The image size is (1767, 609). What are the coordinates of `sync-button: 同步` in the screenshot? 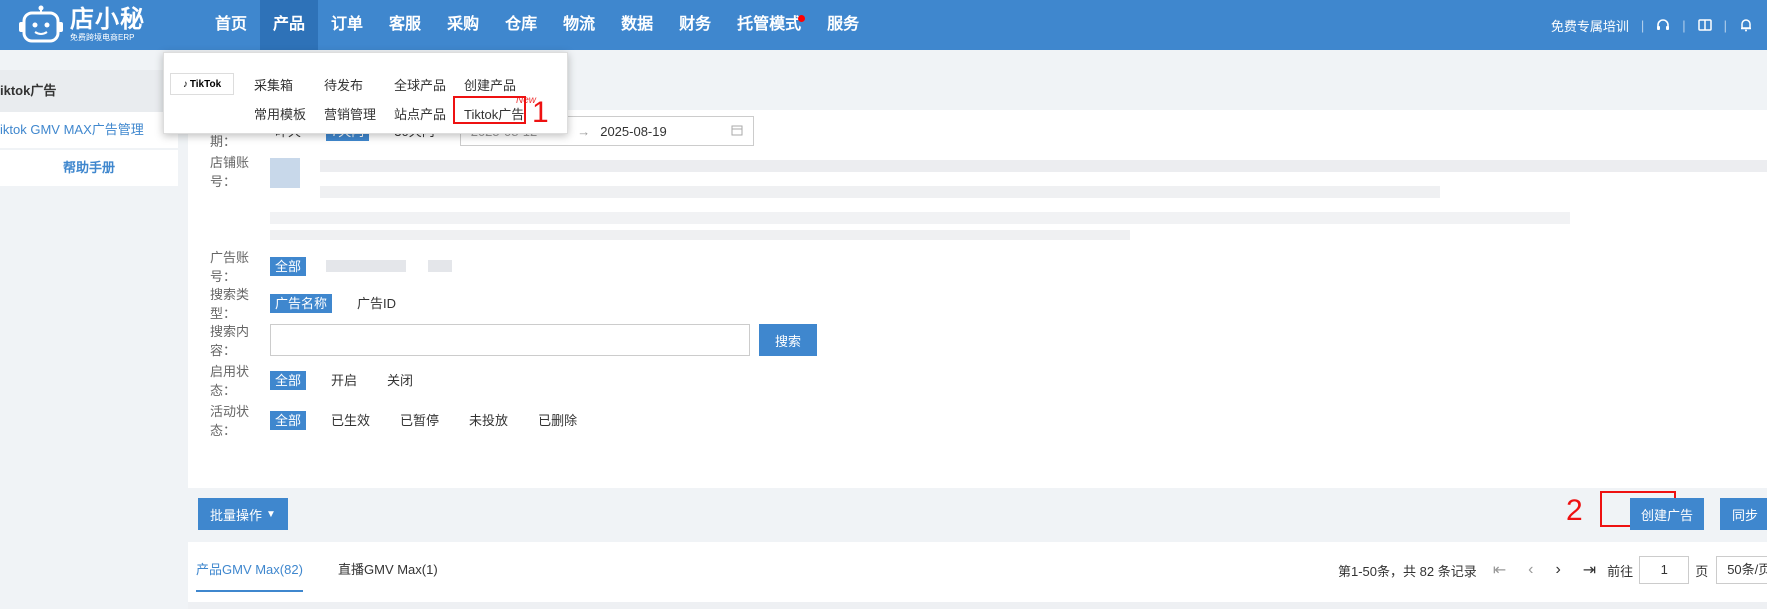 It's located at (1743, 514).